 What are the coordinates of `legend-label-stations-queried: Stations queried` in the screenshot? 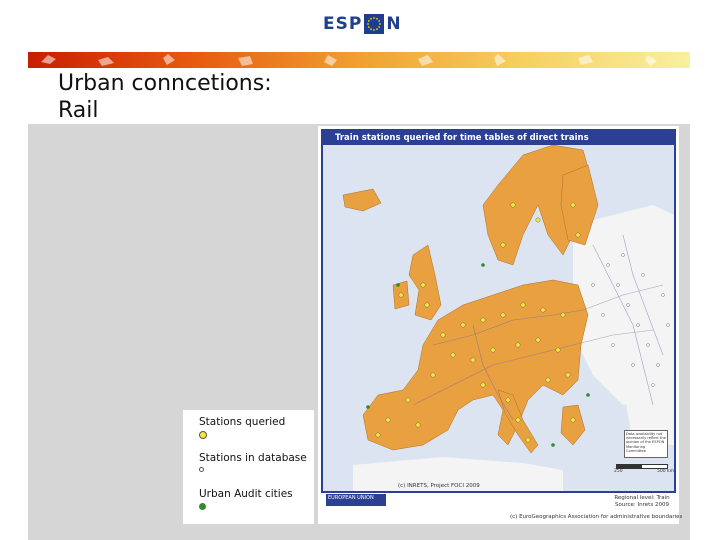 It's located at (242, 422).